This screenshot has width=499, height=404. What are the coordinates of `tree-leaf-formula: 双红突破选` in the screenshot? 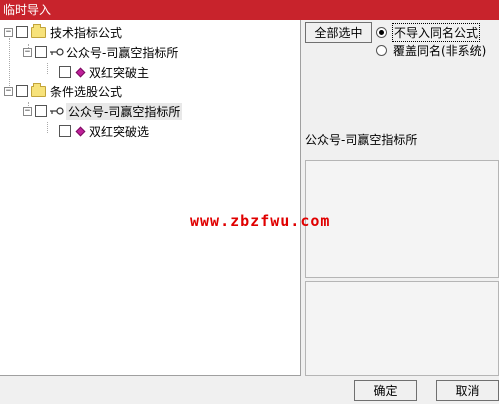 It's located at (104, 131).